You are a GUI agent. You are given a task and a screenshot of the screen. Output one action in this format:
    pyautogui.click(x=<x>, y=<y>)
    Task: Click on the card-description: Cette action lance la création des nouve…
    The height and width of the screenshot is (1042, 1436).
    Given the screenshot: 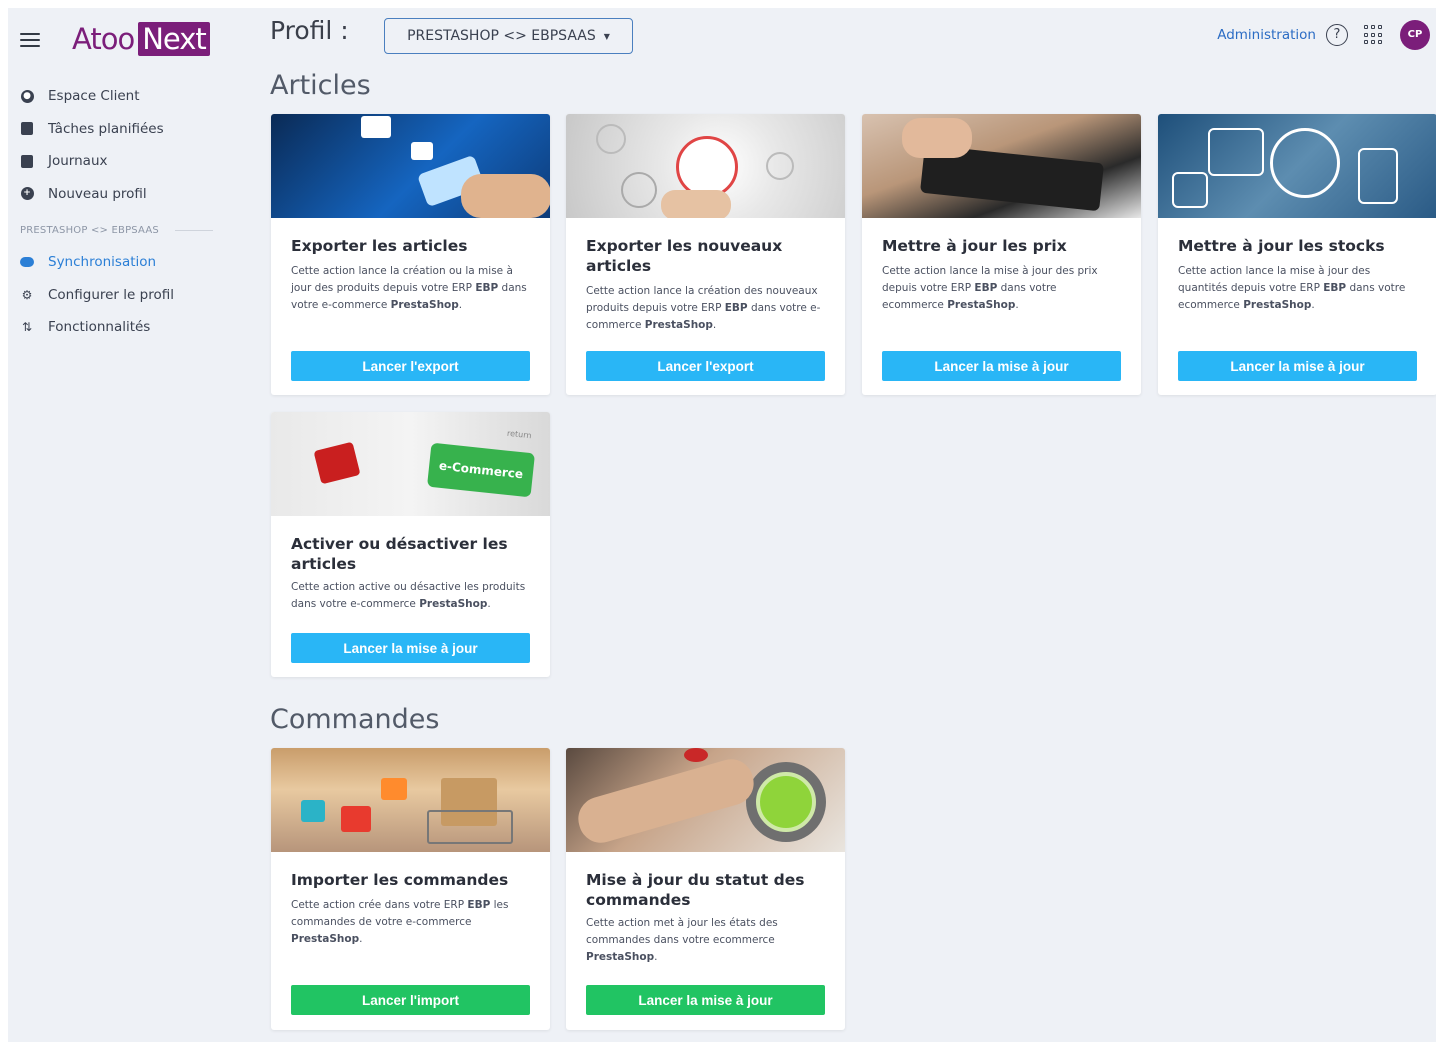 What is the action you would take?
    pyautogui.click(x=703, y=308)
    